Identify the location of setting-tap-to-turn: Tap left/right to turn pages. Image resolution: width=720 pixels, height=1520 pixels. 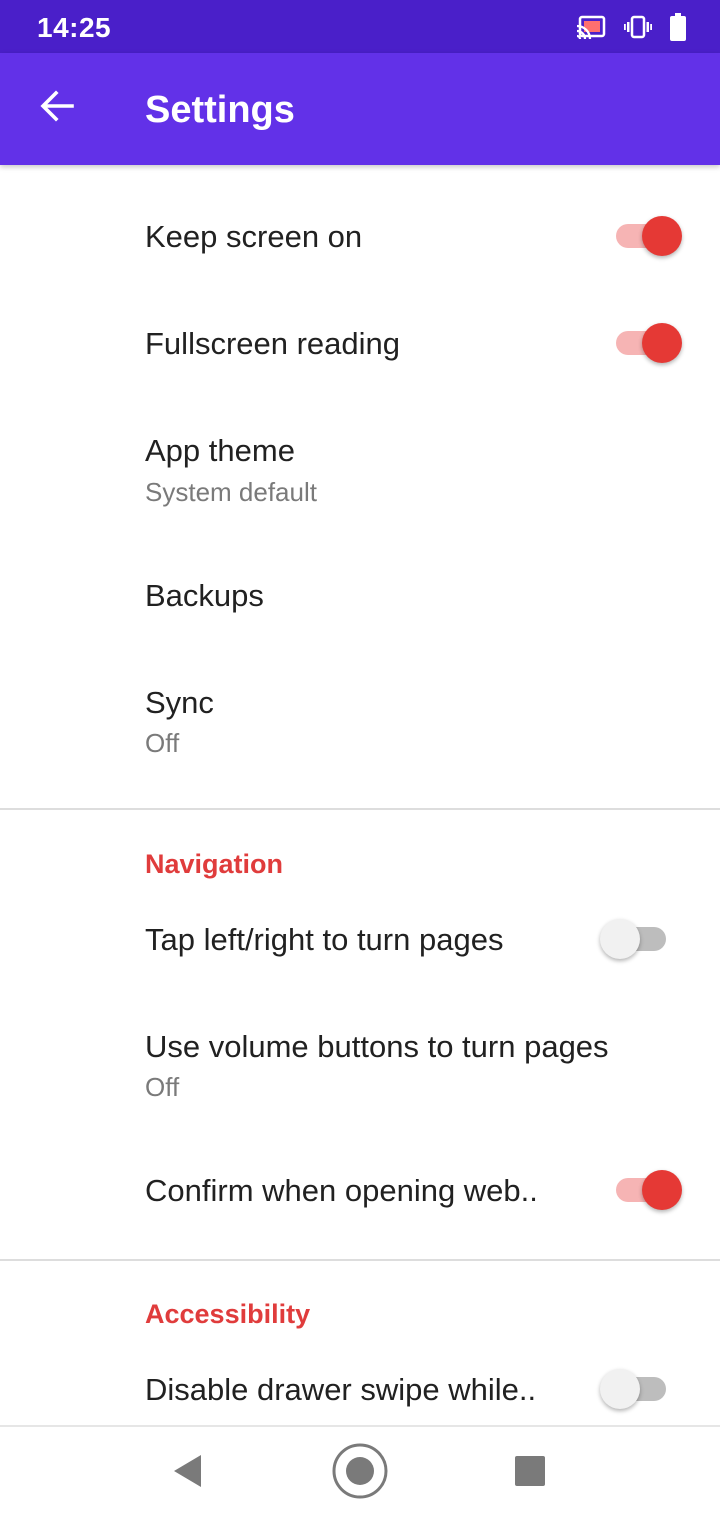
(360, 938).